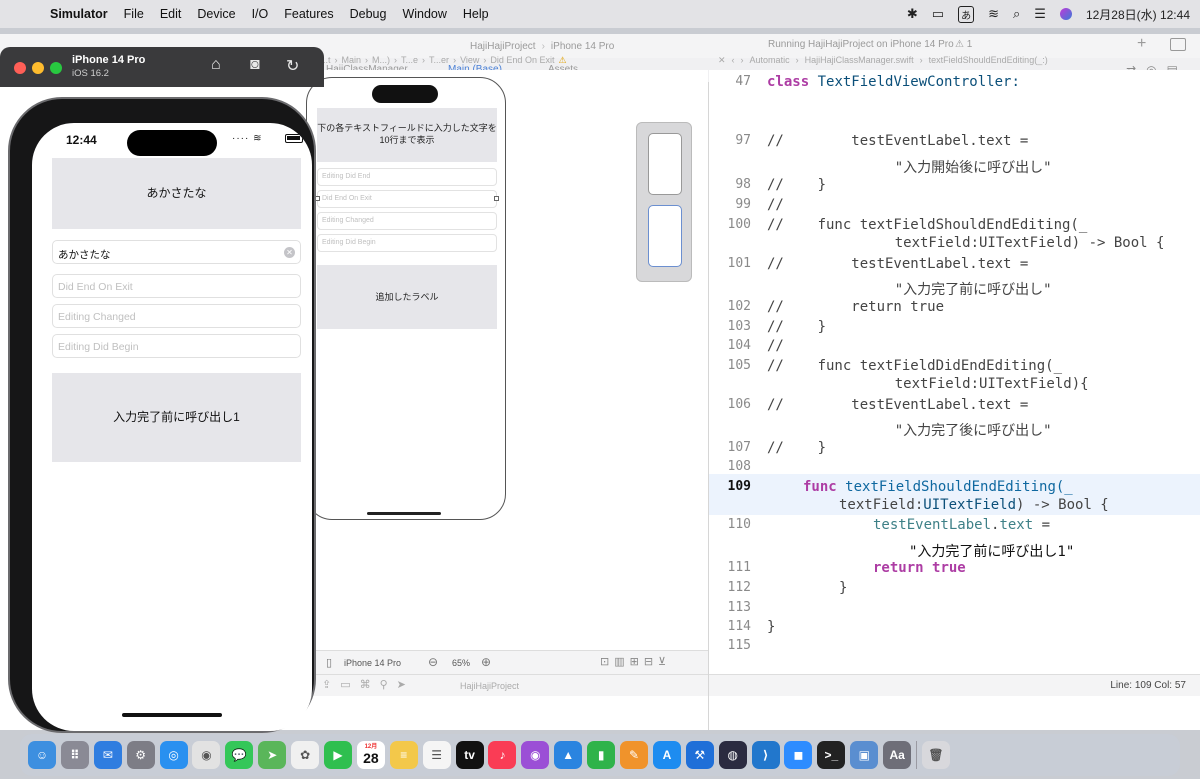  What do you see at coordinates (294, 138) in the screenshot?
I see `battery-icon` at bounding box center [294, 138].